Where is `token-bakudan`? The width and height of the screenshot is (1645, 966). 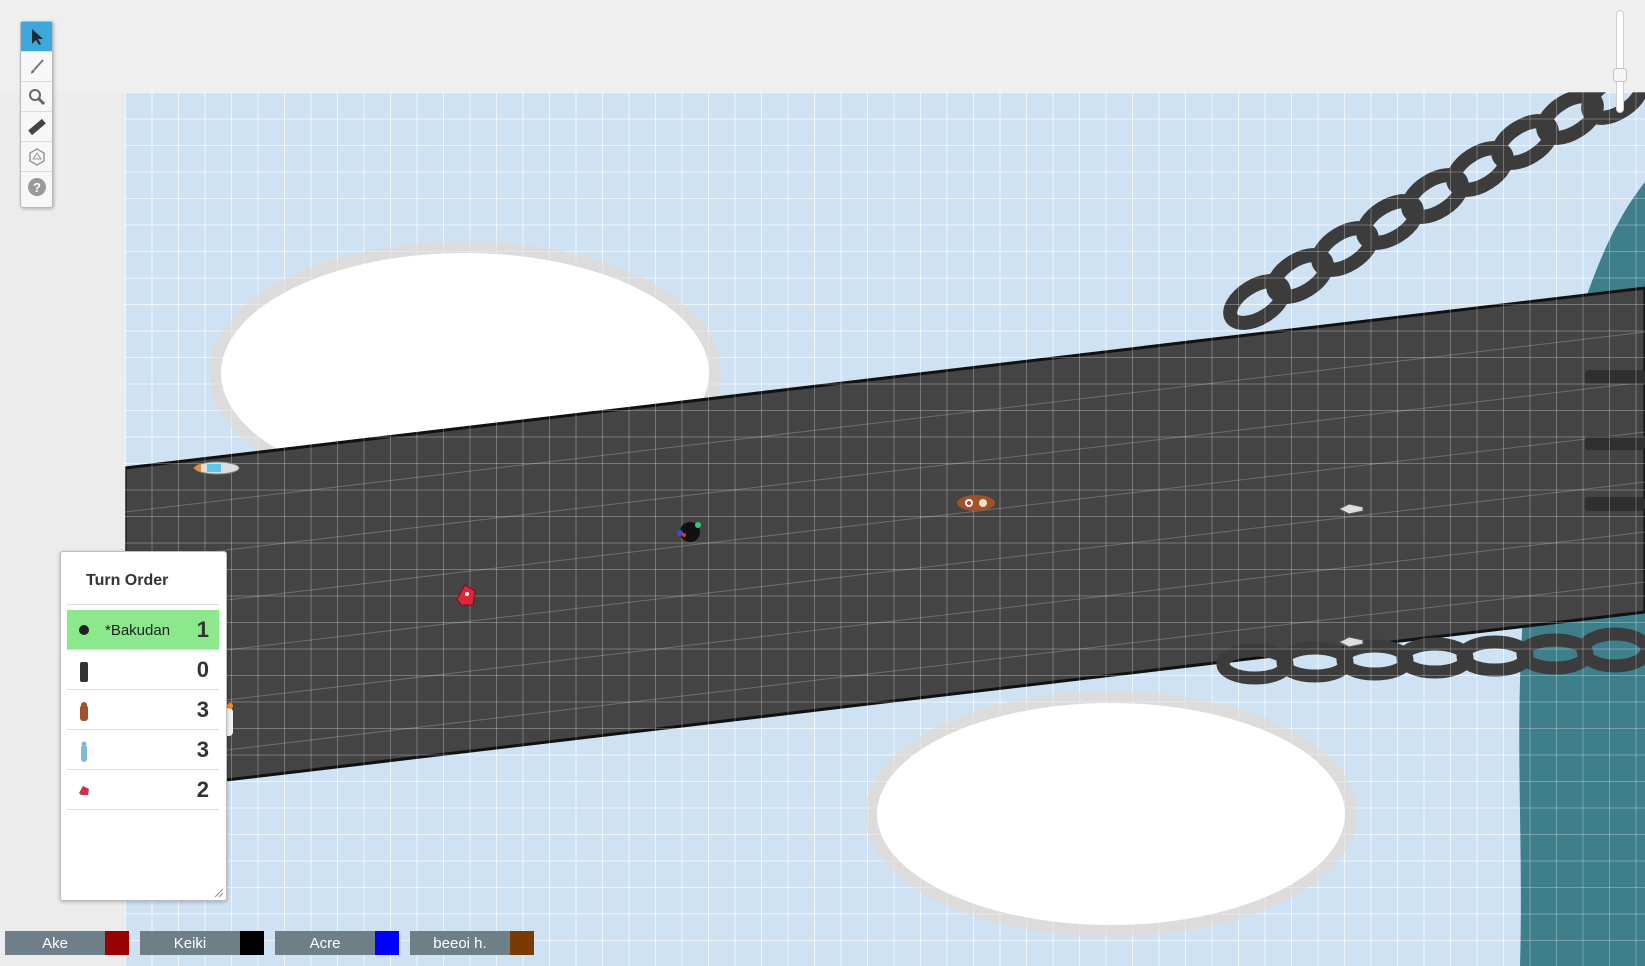
token-bakudan is located at coordinates (688, 532).